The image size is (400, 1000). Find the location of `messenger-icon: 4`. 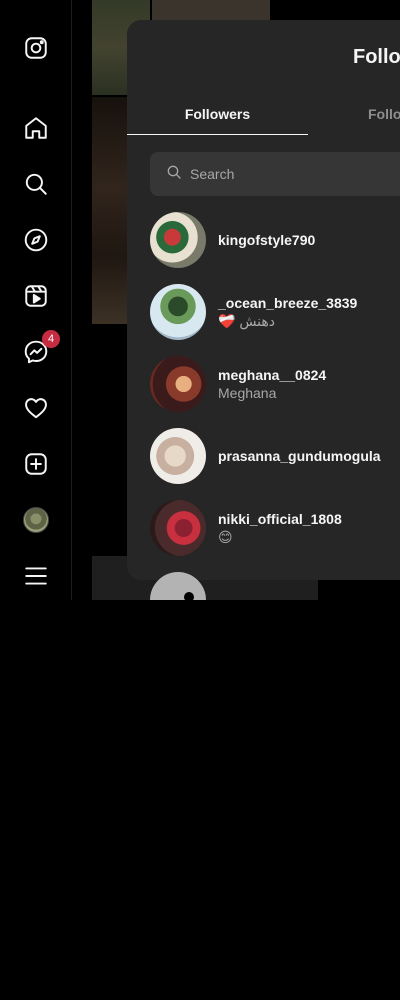

messenger-icon: 4 is located at coordinates (41, 348).